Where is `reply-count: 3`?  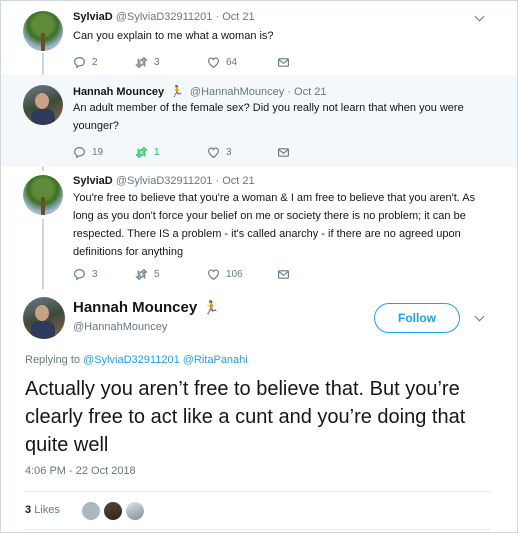 reply-count: 3 is located at coordinates (95, 274).